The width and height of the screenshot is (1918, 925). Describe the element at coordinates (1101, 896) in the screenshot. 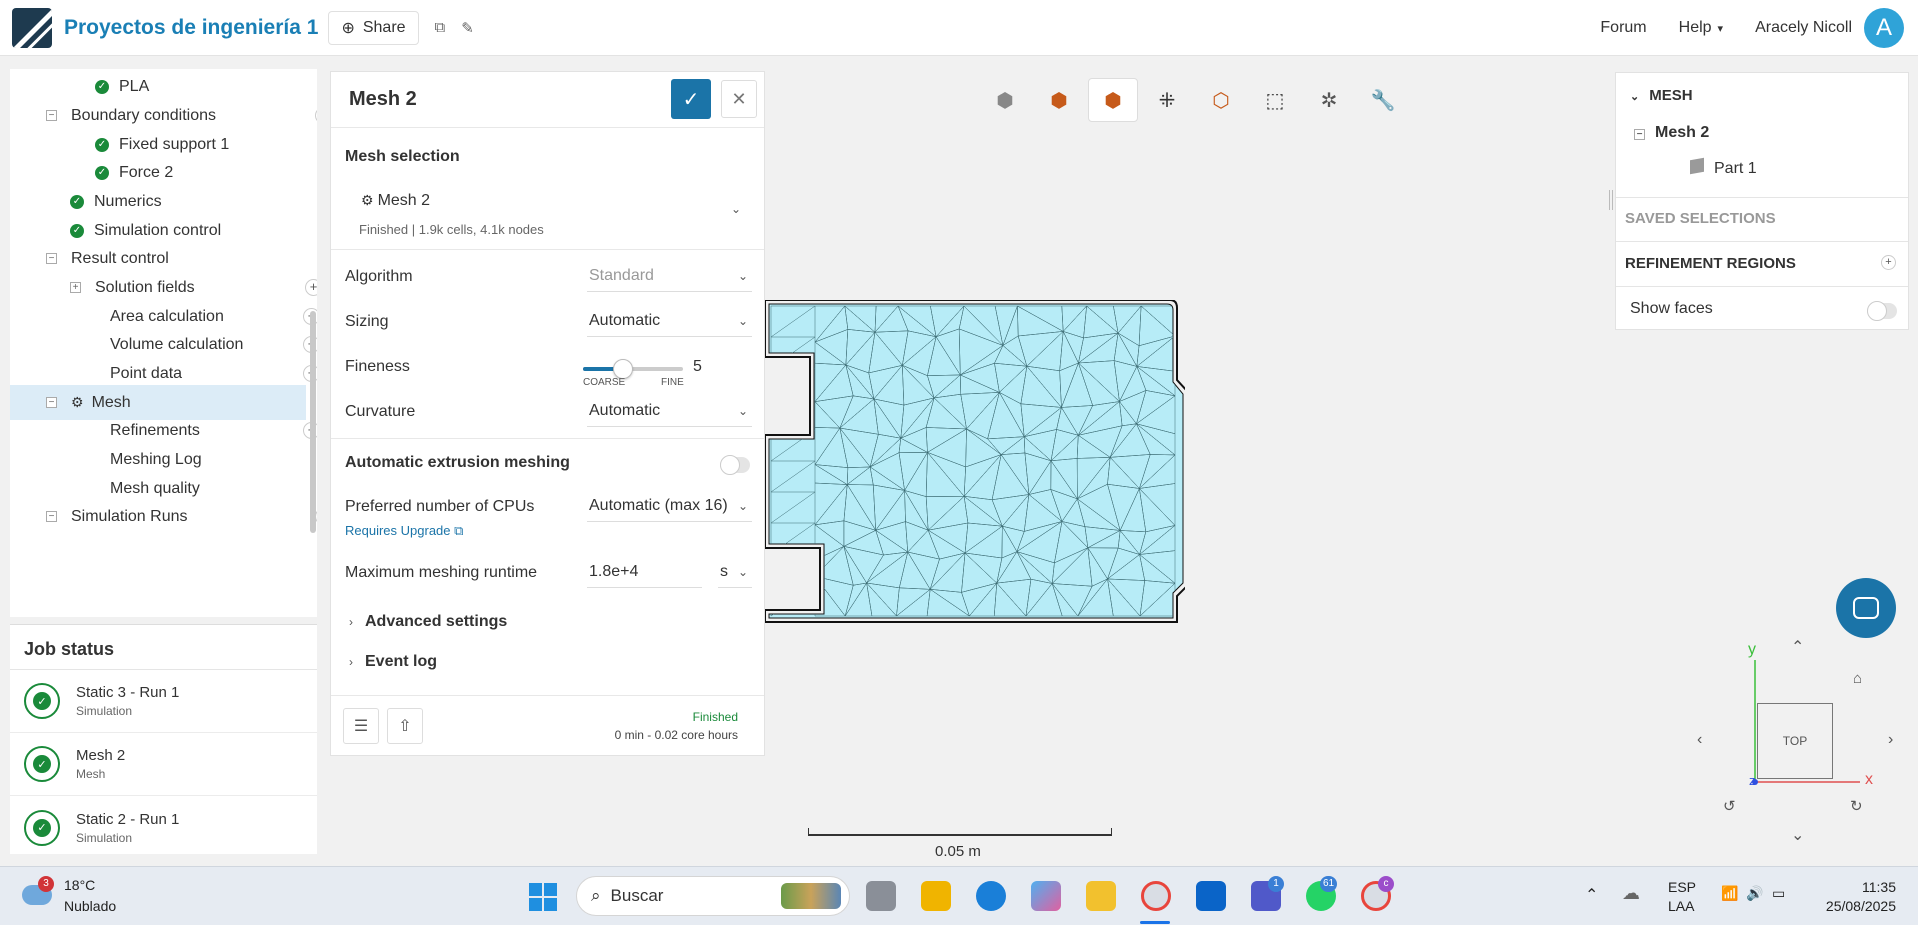

I see `file-explorer-icon` at that location.